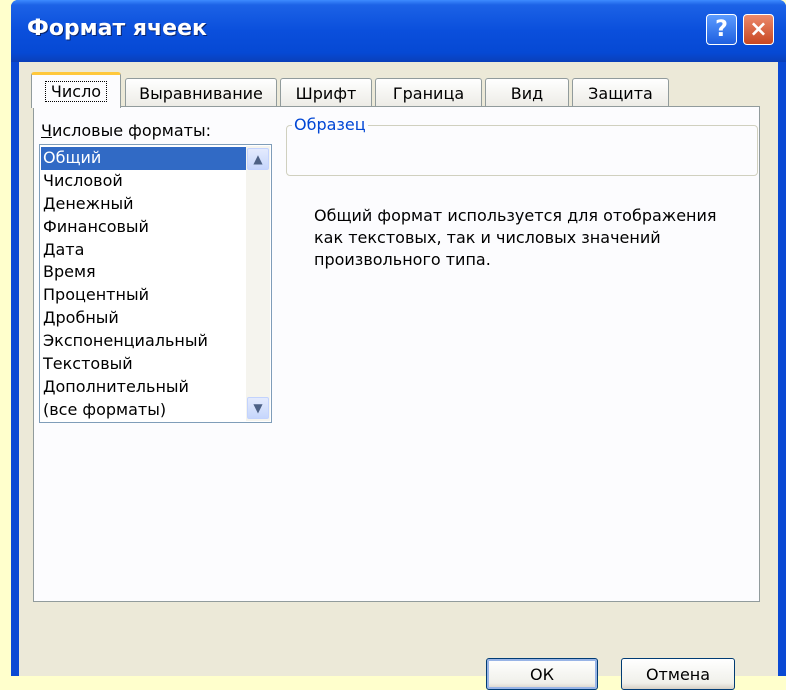  What do you see at coordinates (46, 130) in the screenshot?
I see `hotkey-letter: Ч` at bounding box center [46, 130].